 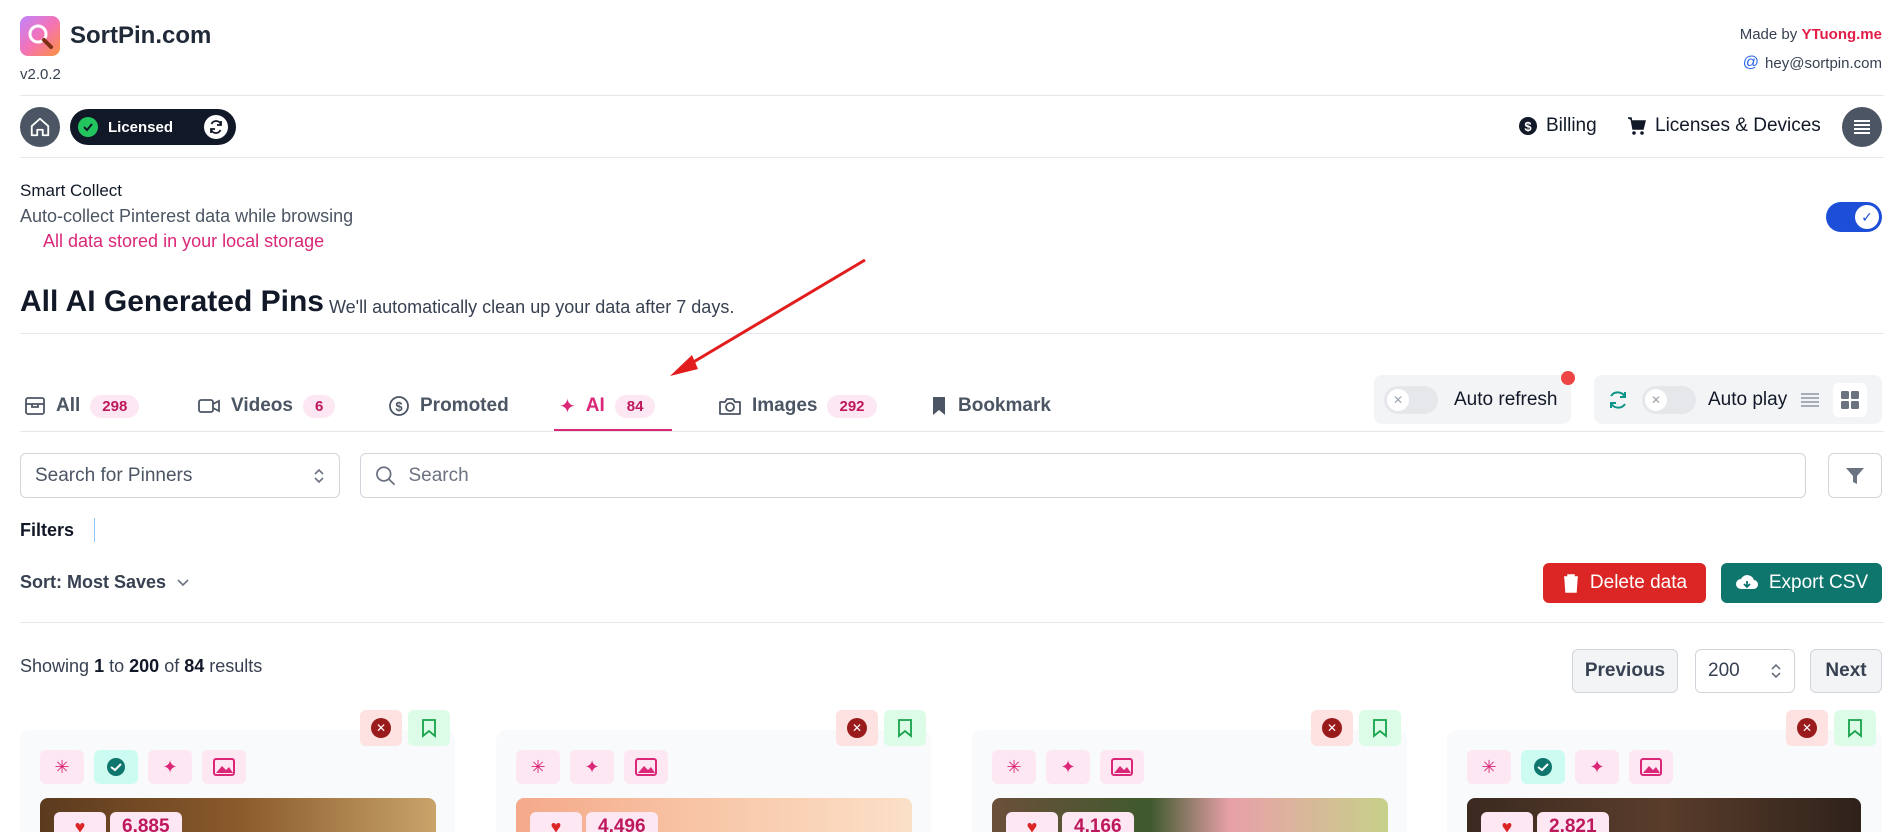 What do you see at coordinates (40, 36) in the screenshot?
I see `app-logo` at bounding box center [40, 36].